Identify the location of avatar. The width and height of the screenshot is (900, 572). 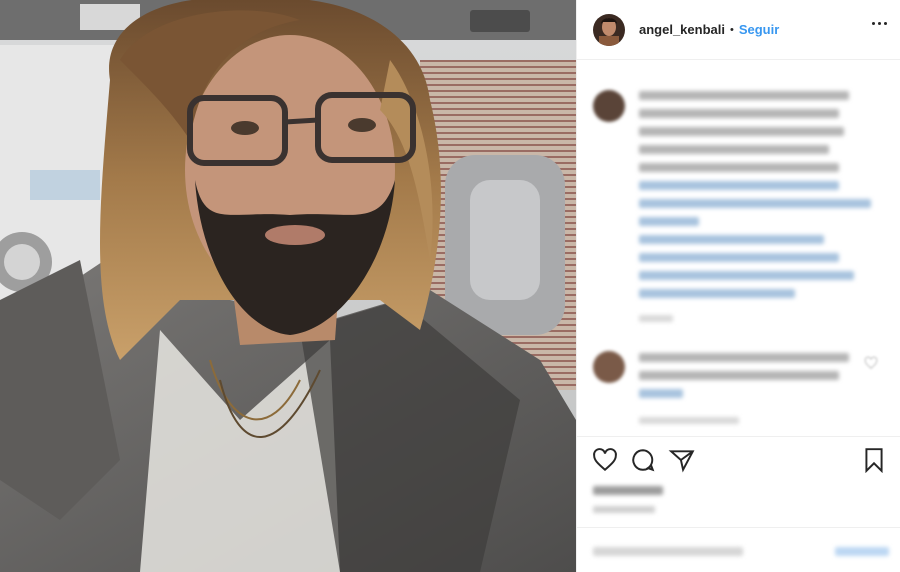
(609, 29).